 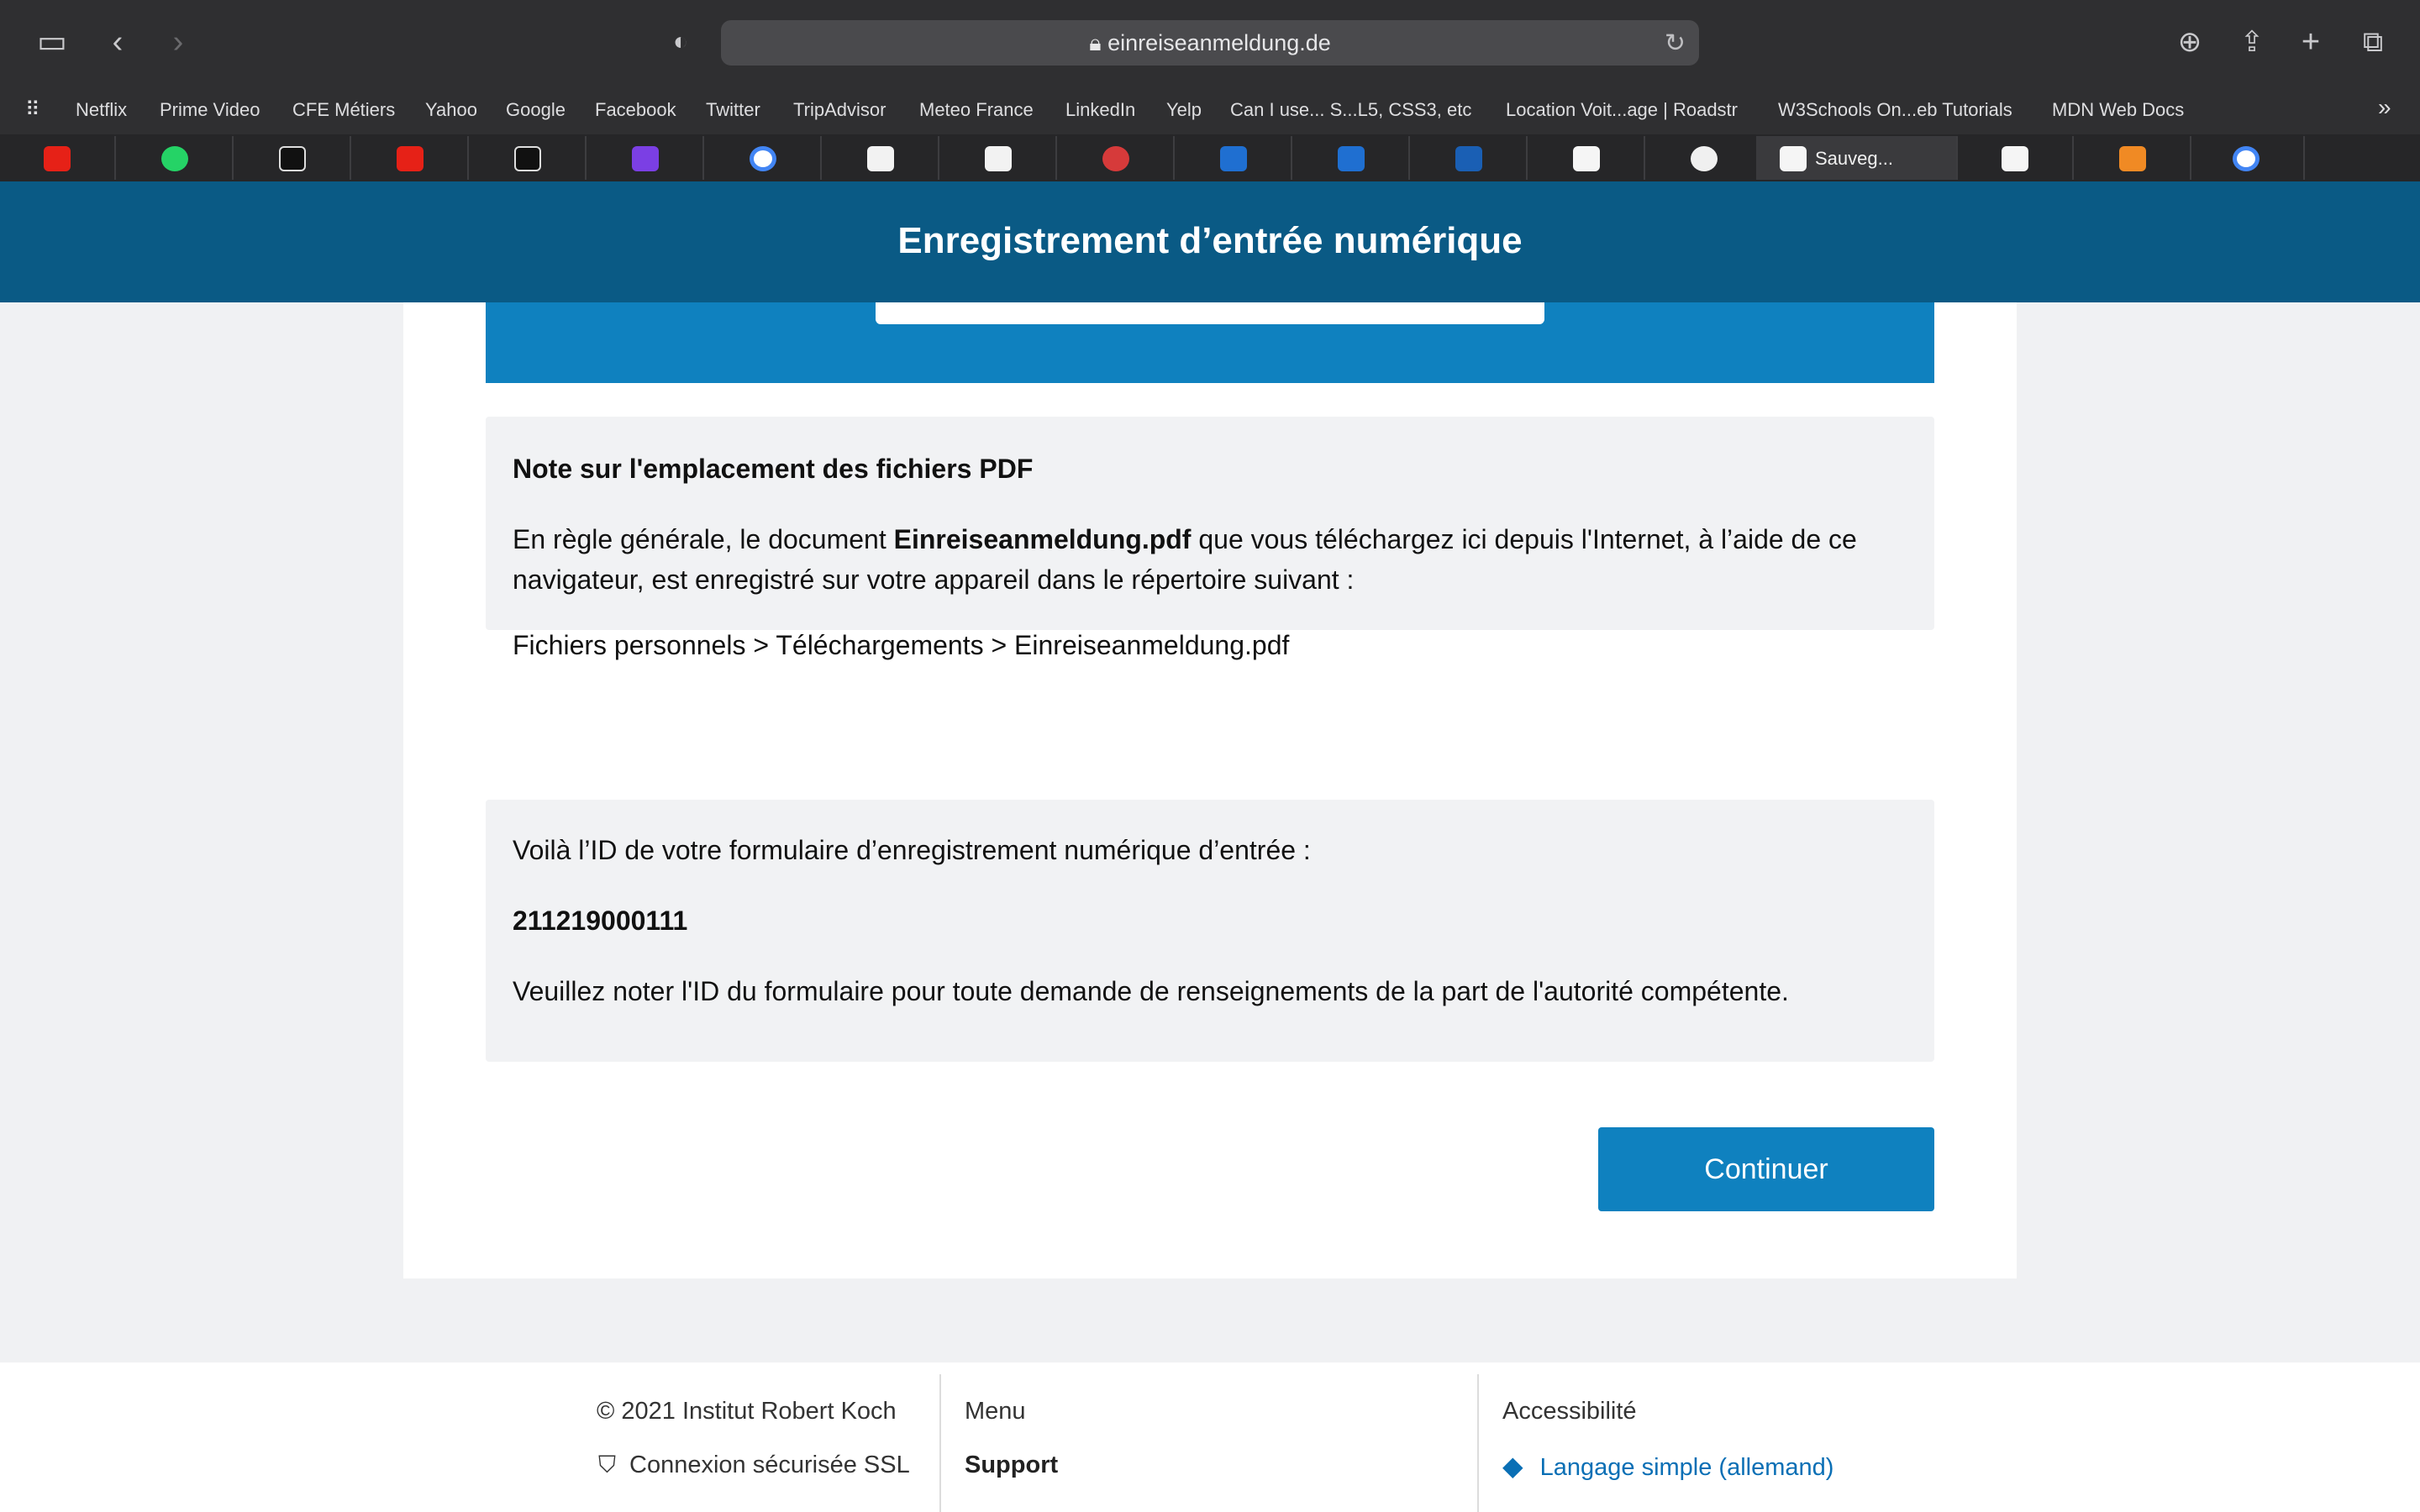 I want to click on bookmark-cfe-metiers: CFE Métiers, so click(x=344, y=110).